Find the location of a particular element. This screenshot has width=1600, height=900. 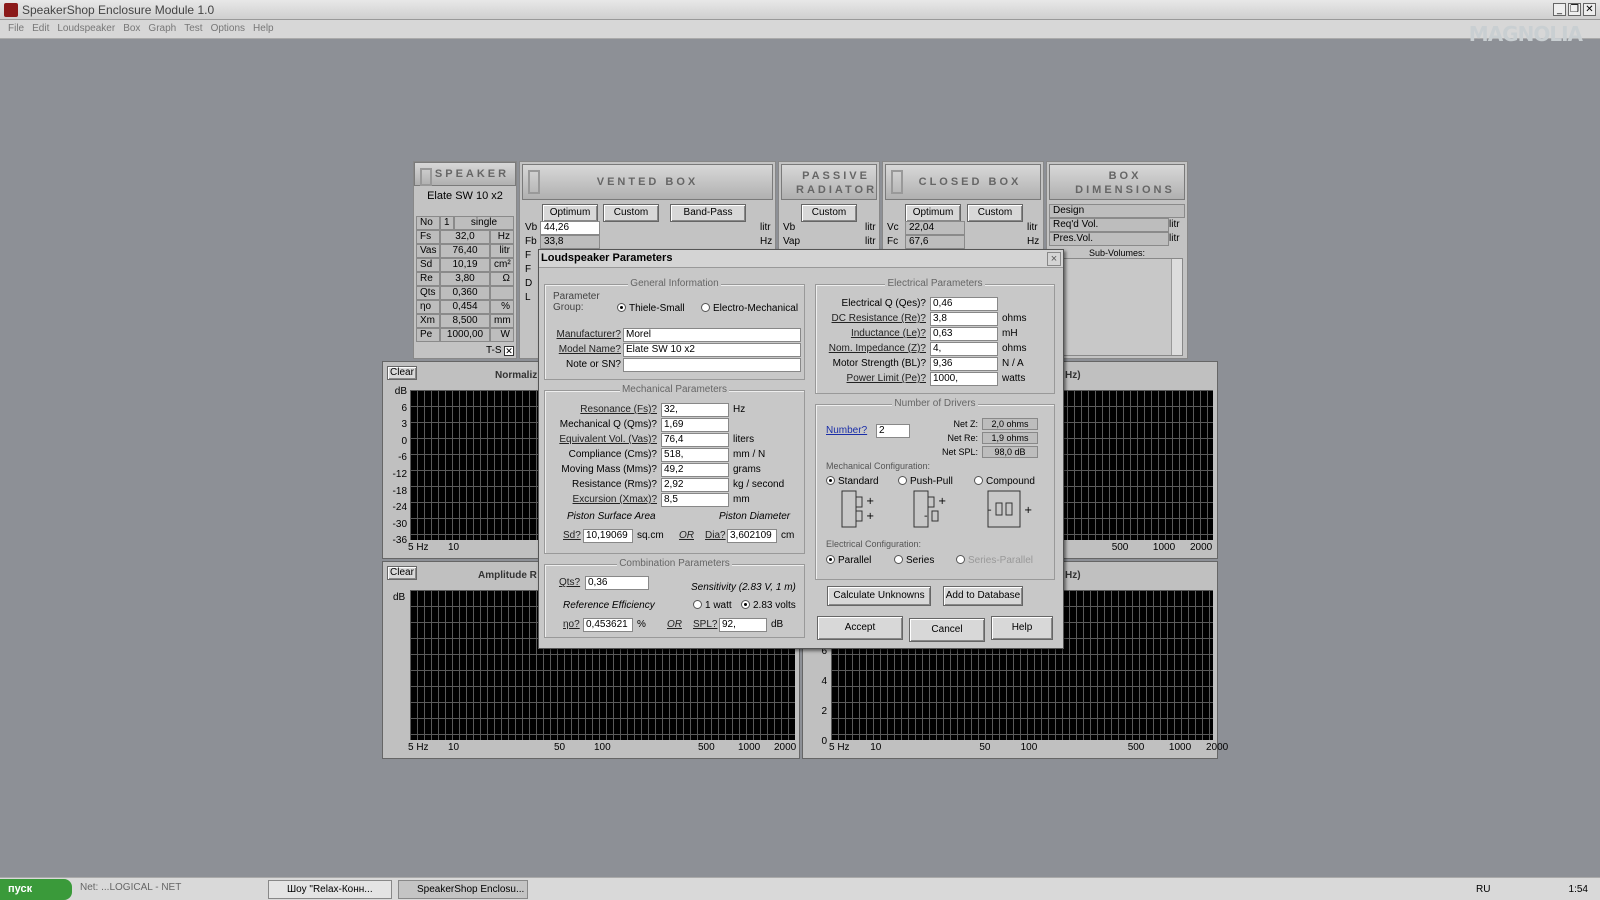

menu-test: Test is located at coordinates (193, 28).